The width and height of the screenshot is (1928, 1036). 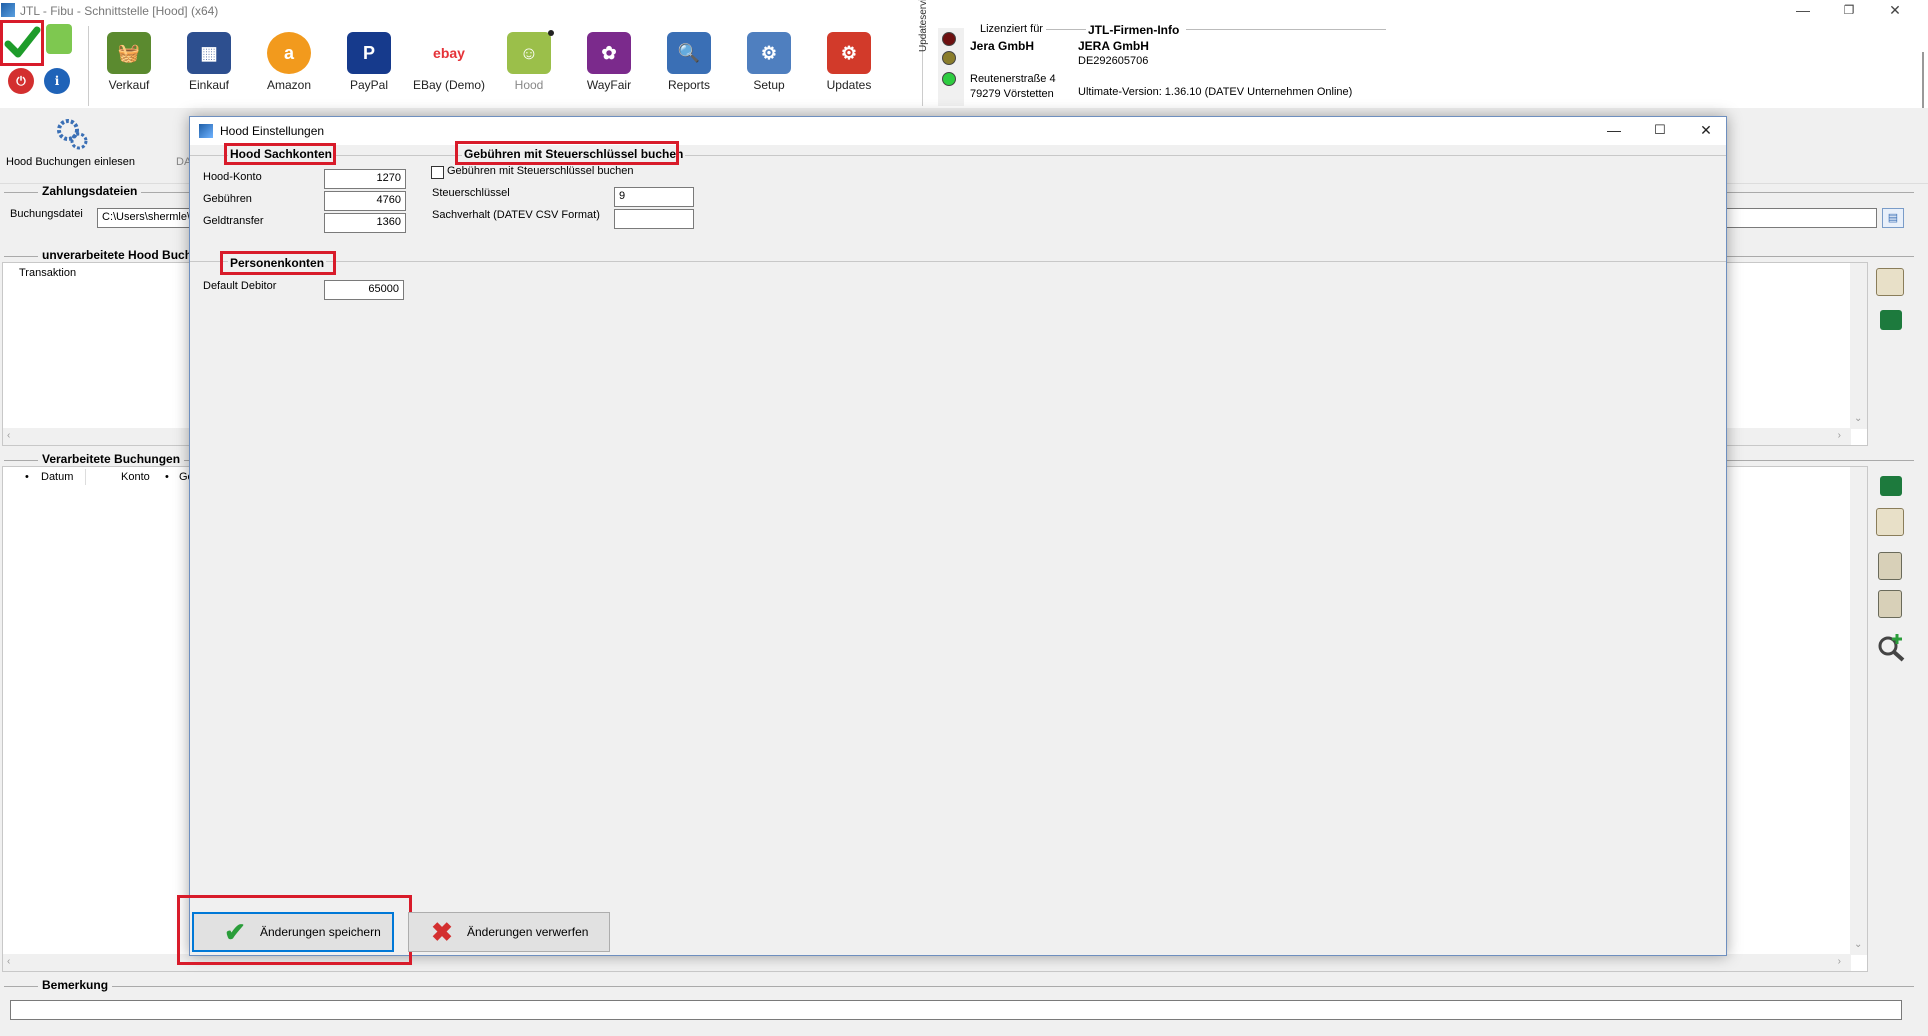 I want to click on blocks-icon: ▦, so click(x=209, y=53).